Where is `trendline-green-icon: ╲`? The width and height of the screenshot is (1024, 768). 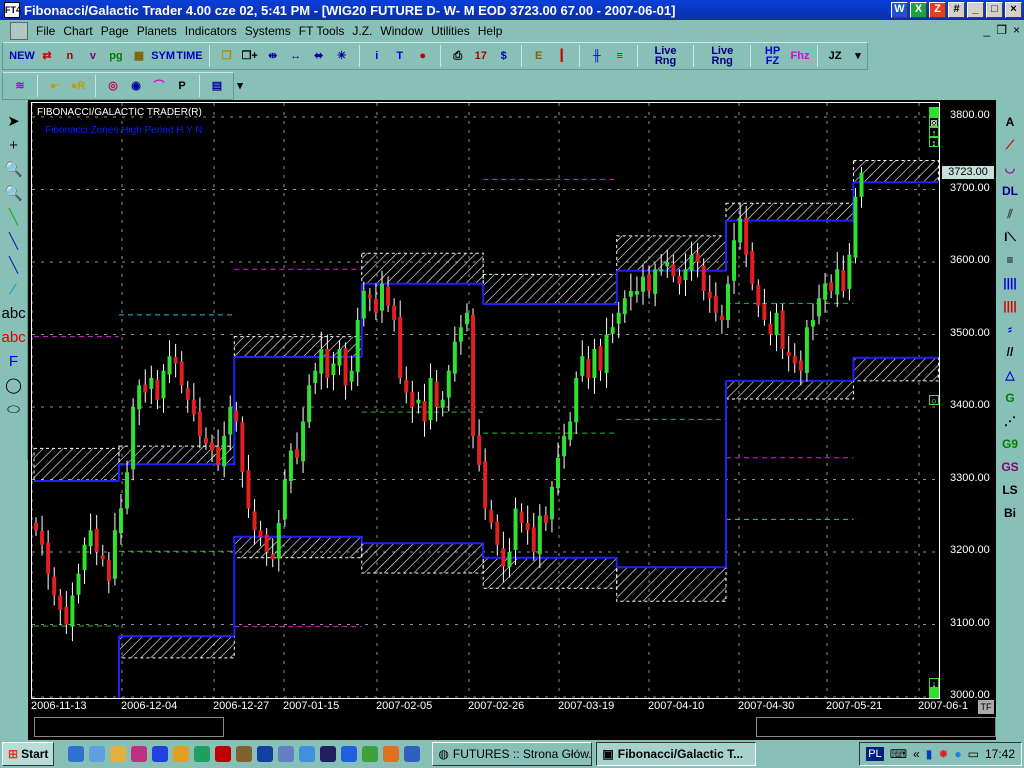
trendline-green-icon: ╲ is located at coordinates (14, 218).